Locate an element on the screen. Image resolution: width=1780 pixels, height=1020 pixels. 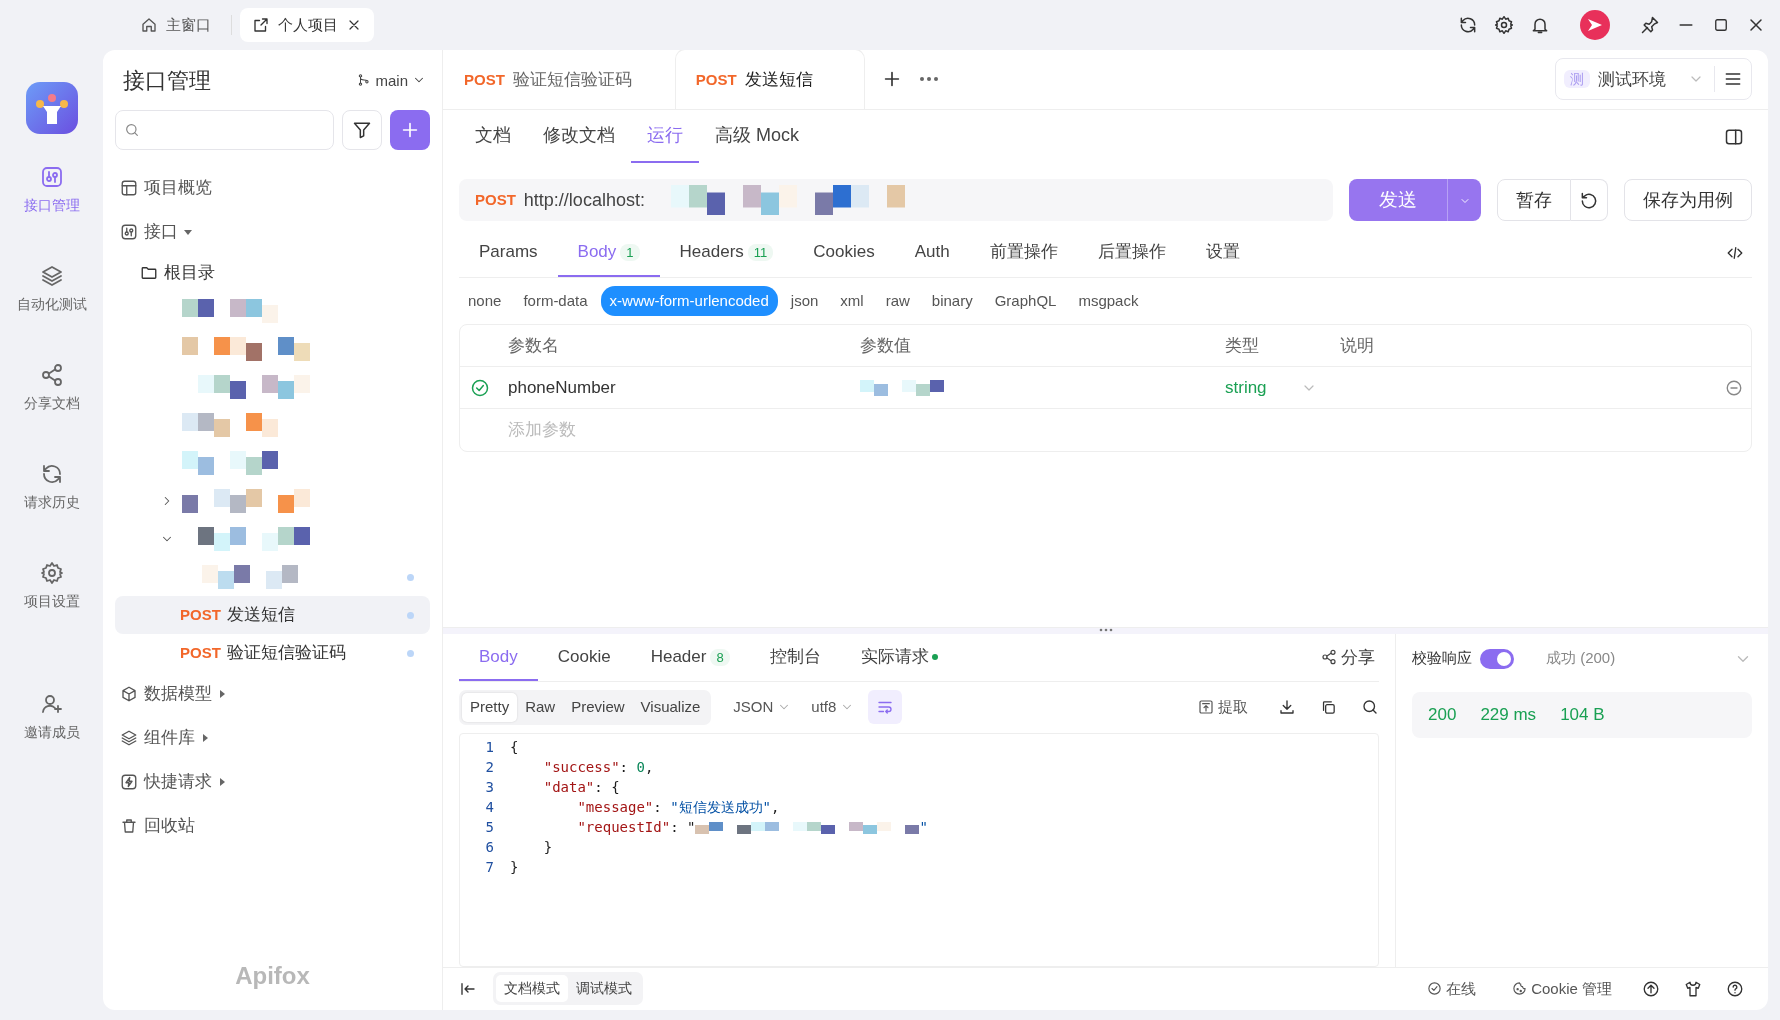
view-option: Raw is located at coordinates (540, 707).